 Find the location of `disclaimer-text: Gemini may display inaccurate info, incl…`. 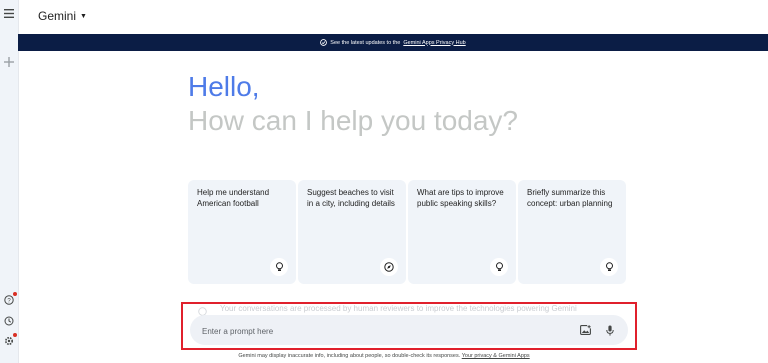

disclaimer-text: Gemini may display inaccurate info, incl… is located at coordinates (349, 356).